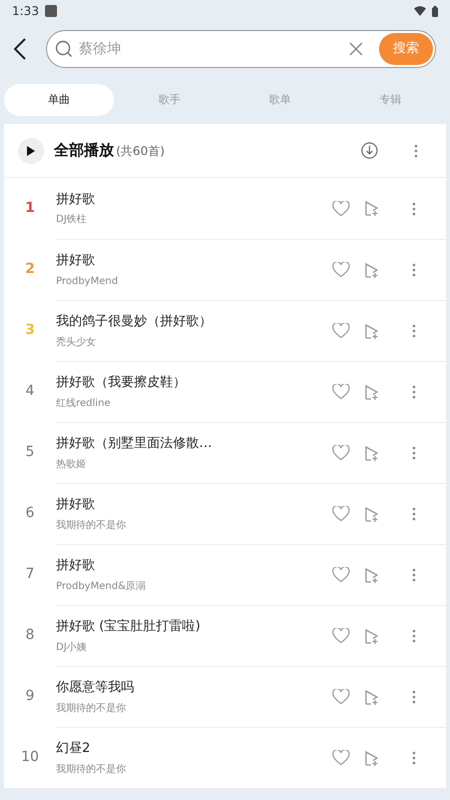 The image size is (450, 800). What do you see at coordinates (25, 11) in the screenshot?
I see `status-time: 1:33` at bounding box center [25, 11].